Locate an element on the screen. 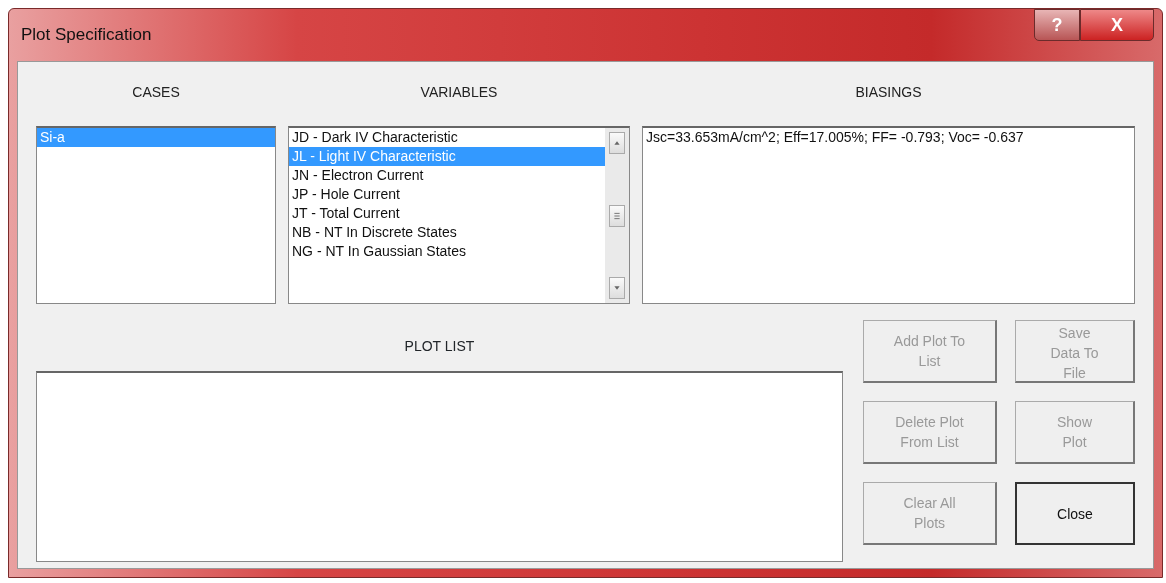 The width and height of the screenshot is (1166, 583). list-item: JD - Dark IV Characteristic is located at coordinates (447, 137).